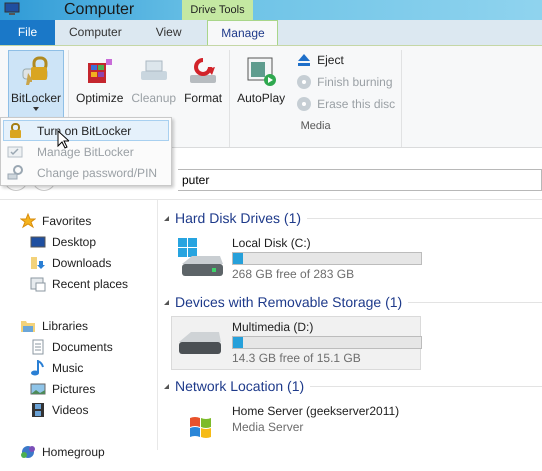 The height and width of the screenshot is (471, 542). Describe the element at coordinates (316, 126) in the screenshot. I see `group-label: Media` at that location.